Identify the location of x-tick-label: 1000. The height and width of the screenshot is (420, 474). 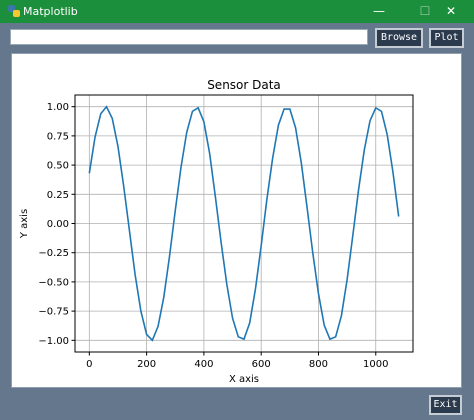
(375, 364).